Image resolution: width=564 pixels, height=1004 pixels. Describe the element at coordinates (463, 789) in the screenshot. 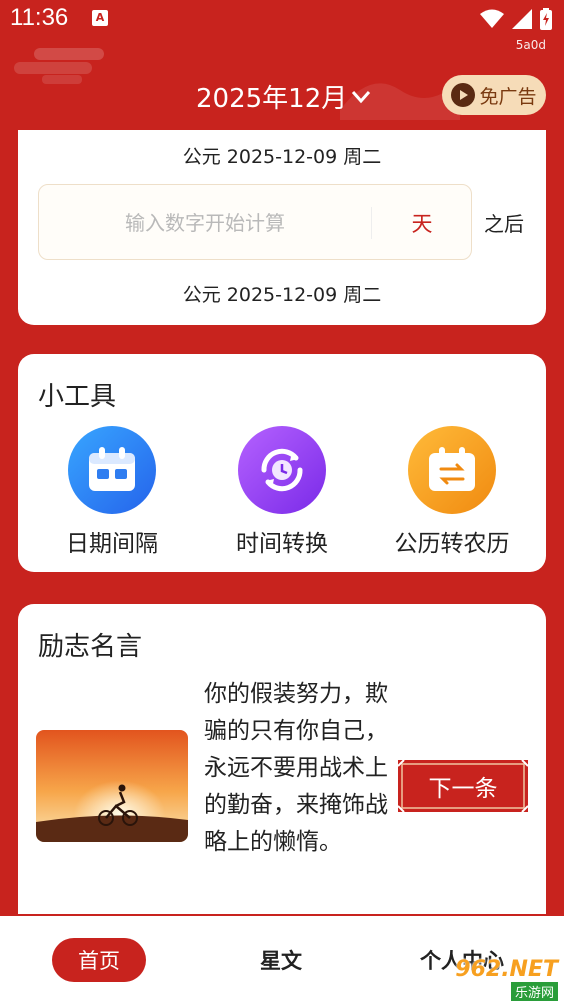

I see `next-quote-label: 下一条` at that location.